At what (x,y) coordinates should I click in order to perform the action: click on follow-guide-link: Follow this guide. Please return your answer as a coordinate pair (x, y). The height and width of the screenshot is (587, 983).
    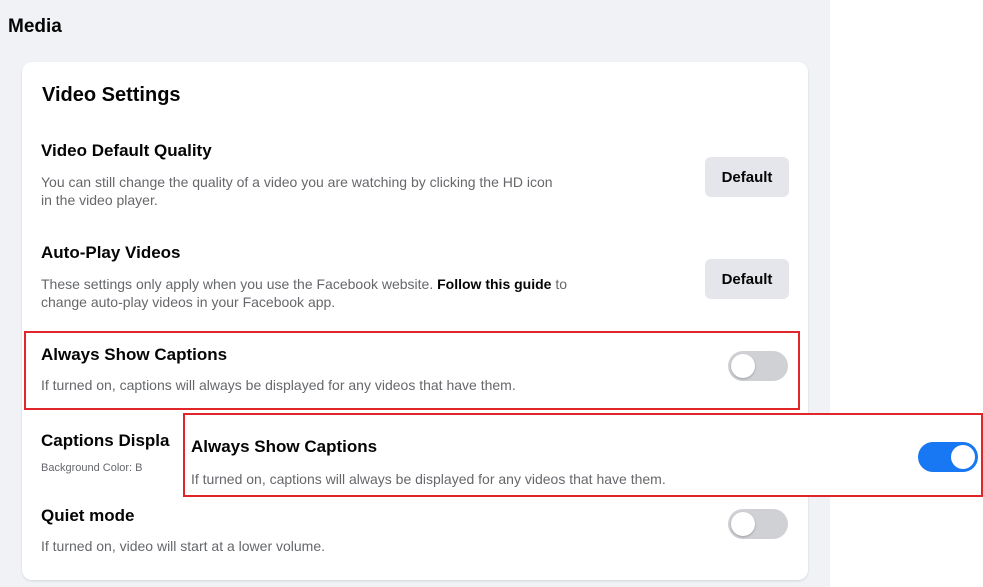
    Looking at the image, I should click on (494, 284).